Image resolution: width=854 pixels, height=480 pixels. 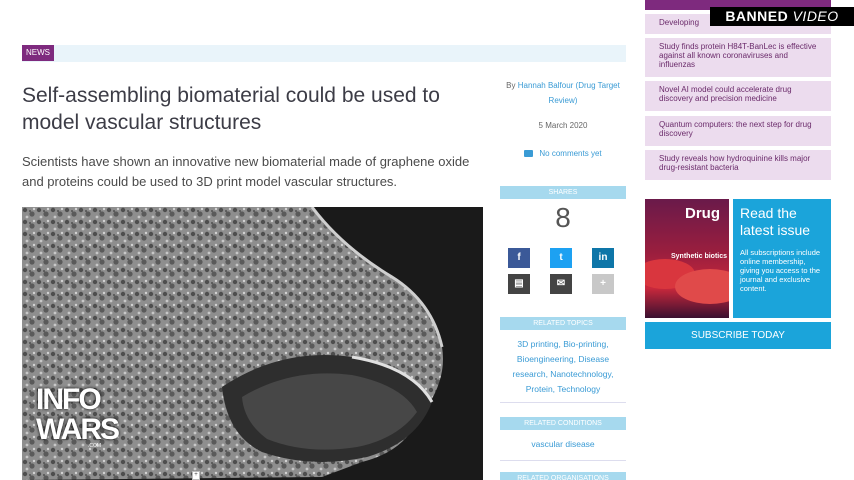 What do you see at coordinates (757, 16) in the screenshot?
I see `banned-text: BANNED` at bounding box center [757, 16].